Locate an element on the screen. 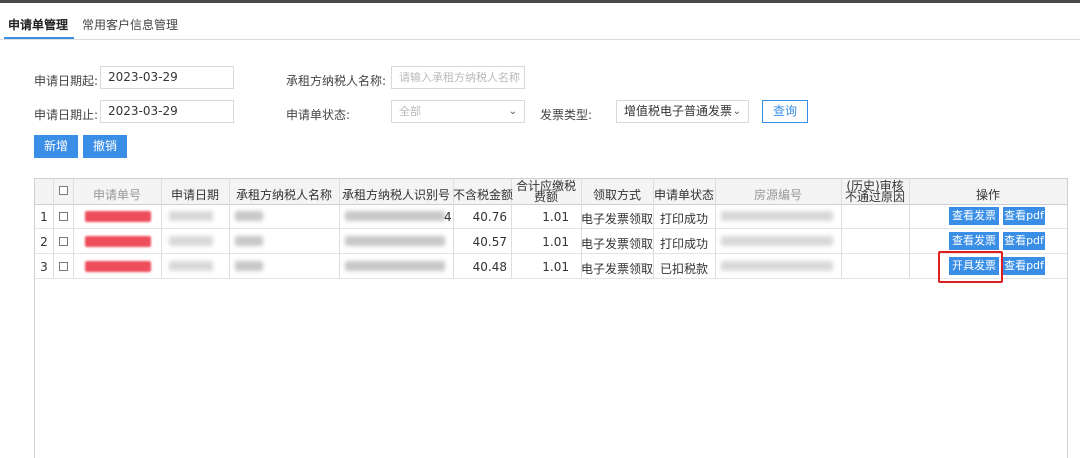 The width and height of the screenshot is (1080, 458). invoice-type-label: 发票类型: is located at coordinates (566, 115).